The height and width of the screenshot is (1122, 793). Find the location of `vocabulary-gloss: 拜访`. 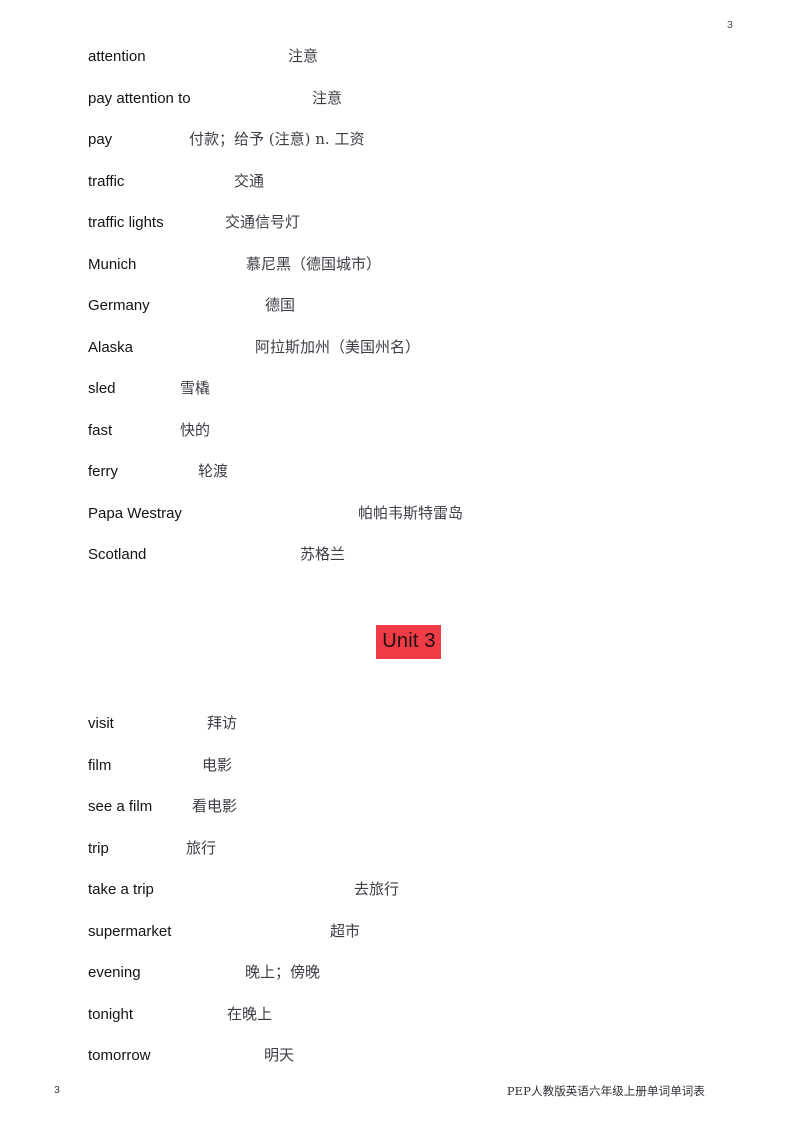

vocabulary-gloss: 拜访 is located at coordinates (222, 723).